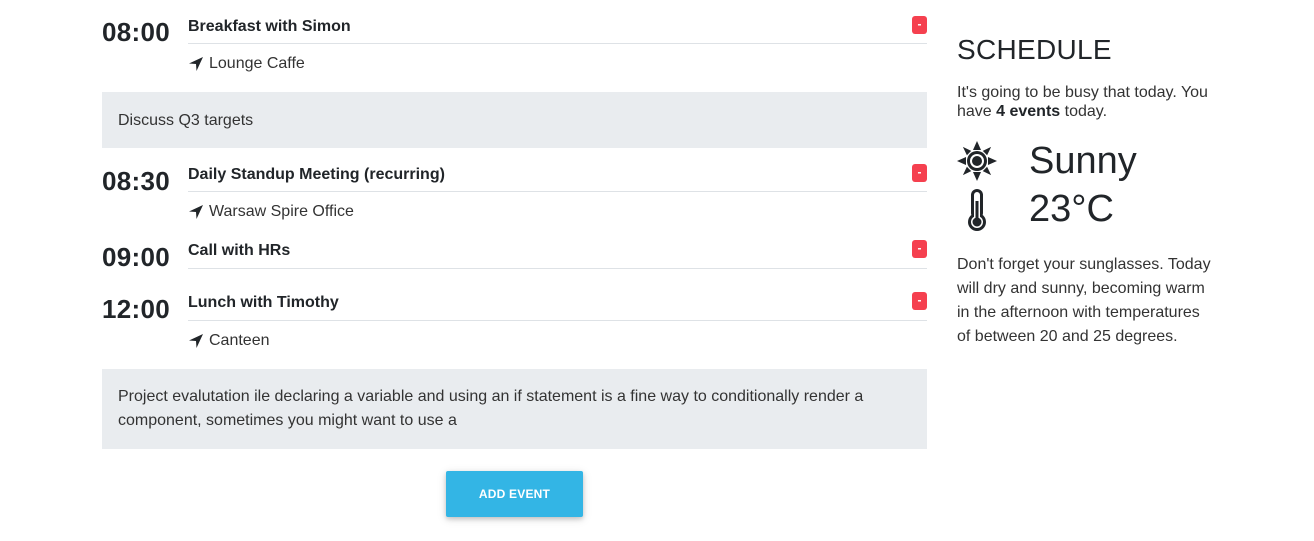 The image size is (1314, 541). I want to click on event-location-label: Canteen, so click(239, 340).